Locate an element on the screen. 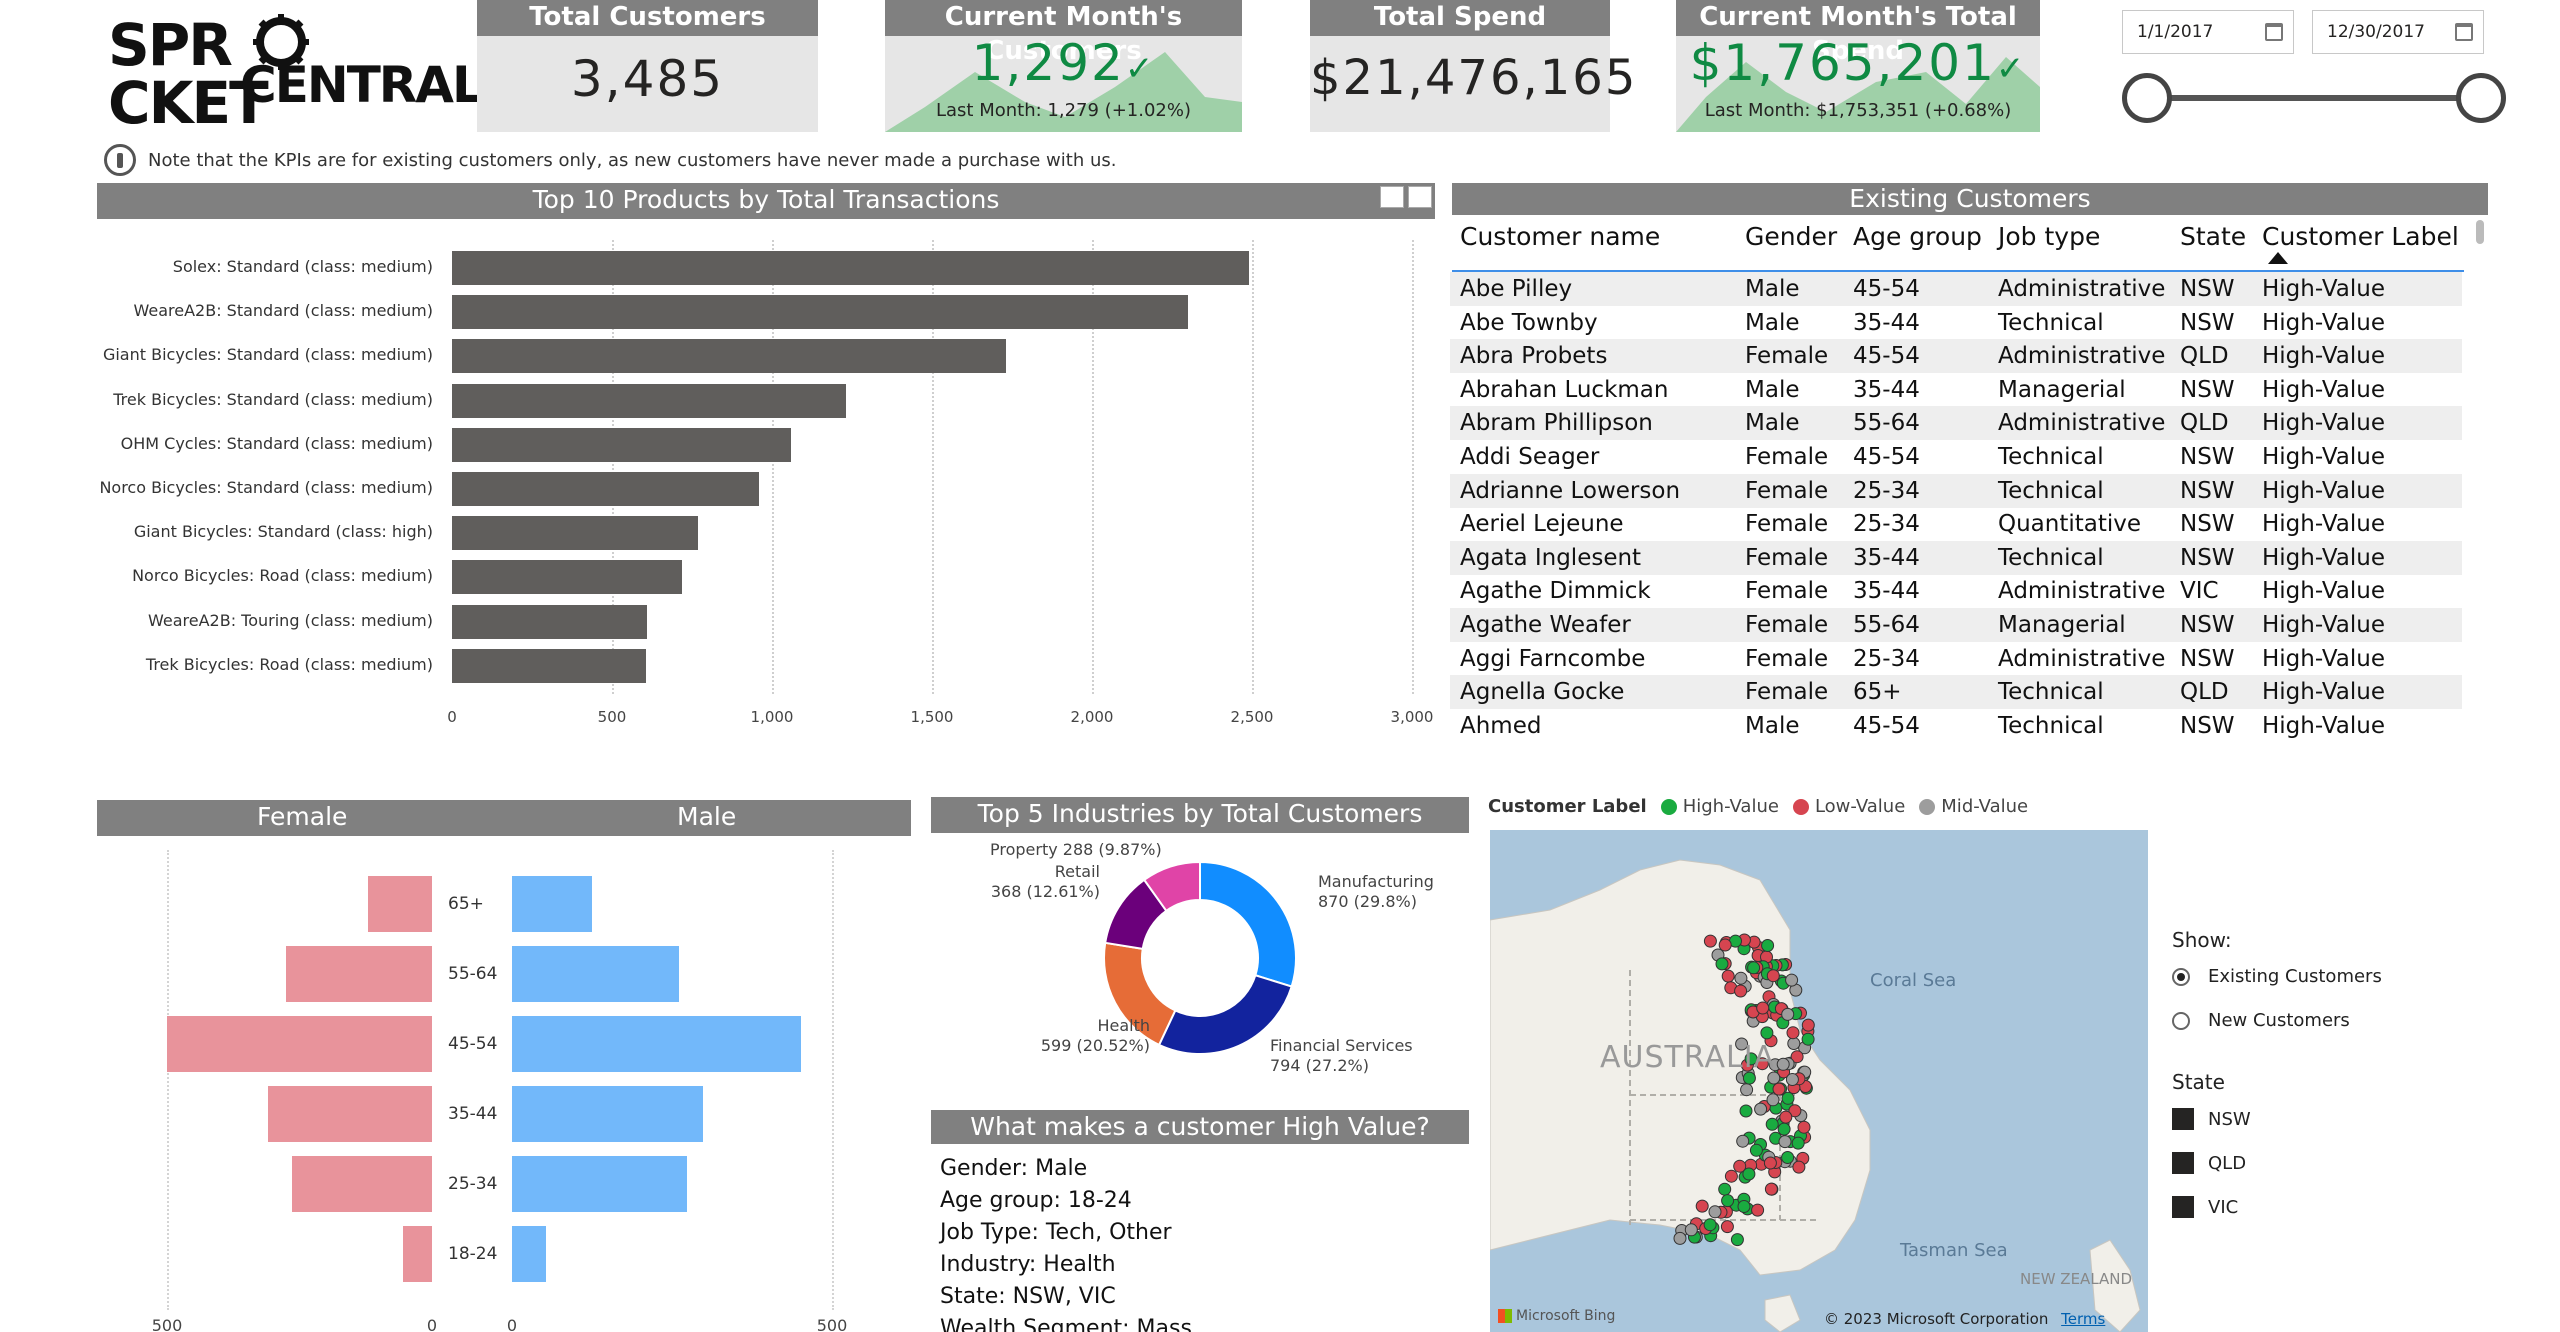  kpi-total-customers: Total Customers 3,485 is located at coordinates (647, 66).